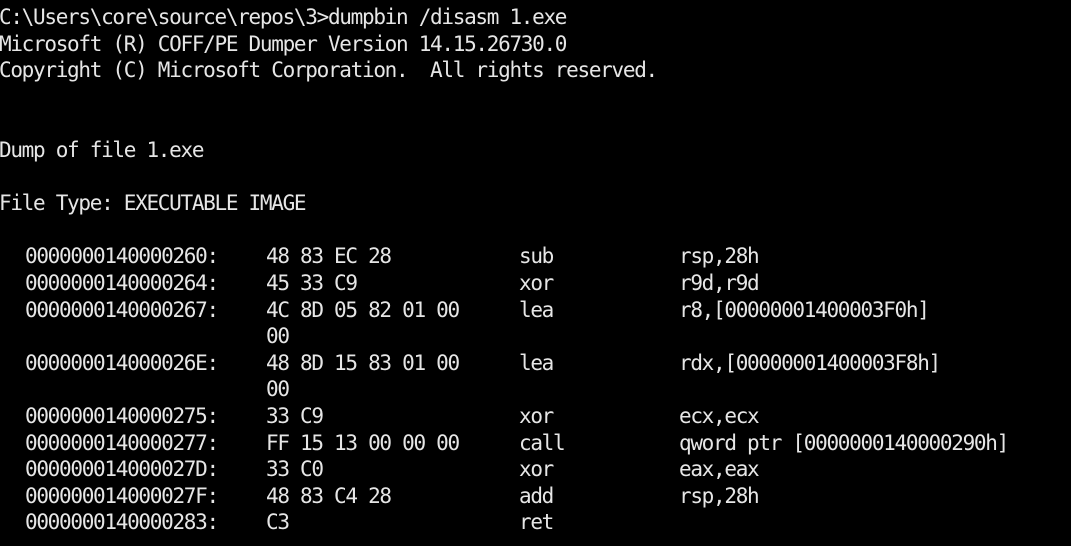 The width and height of the screenshot is (1071, 546). I want to click on disasm-bytes: FF 15 13 00 00 00, so click(363, 442).